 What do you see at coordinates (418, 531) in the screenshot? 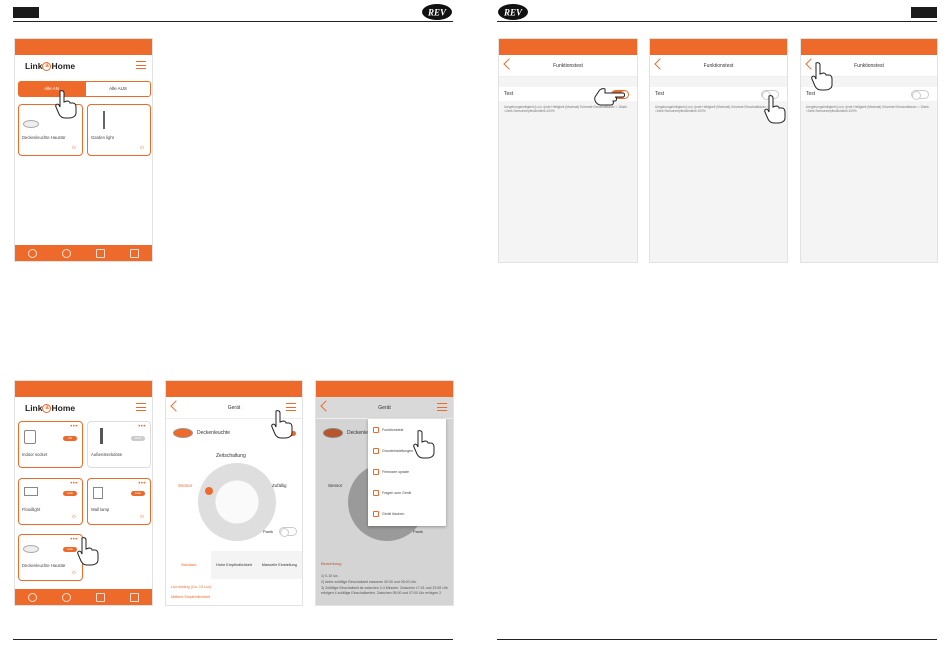
I see `panic-label: Panik` at bounding box center [418, 531].